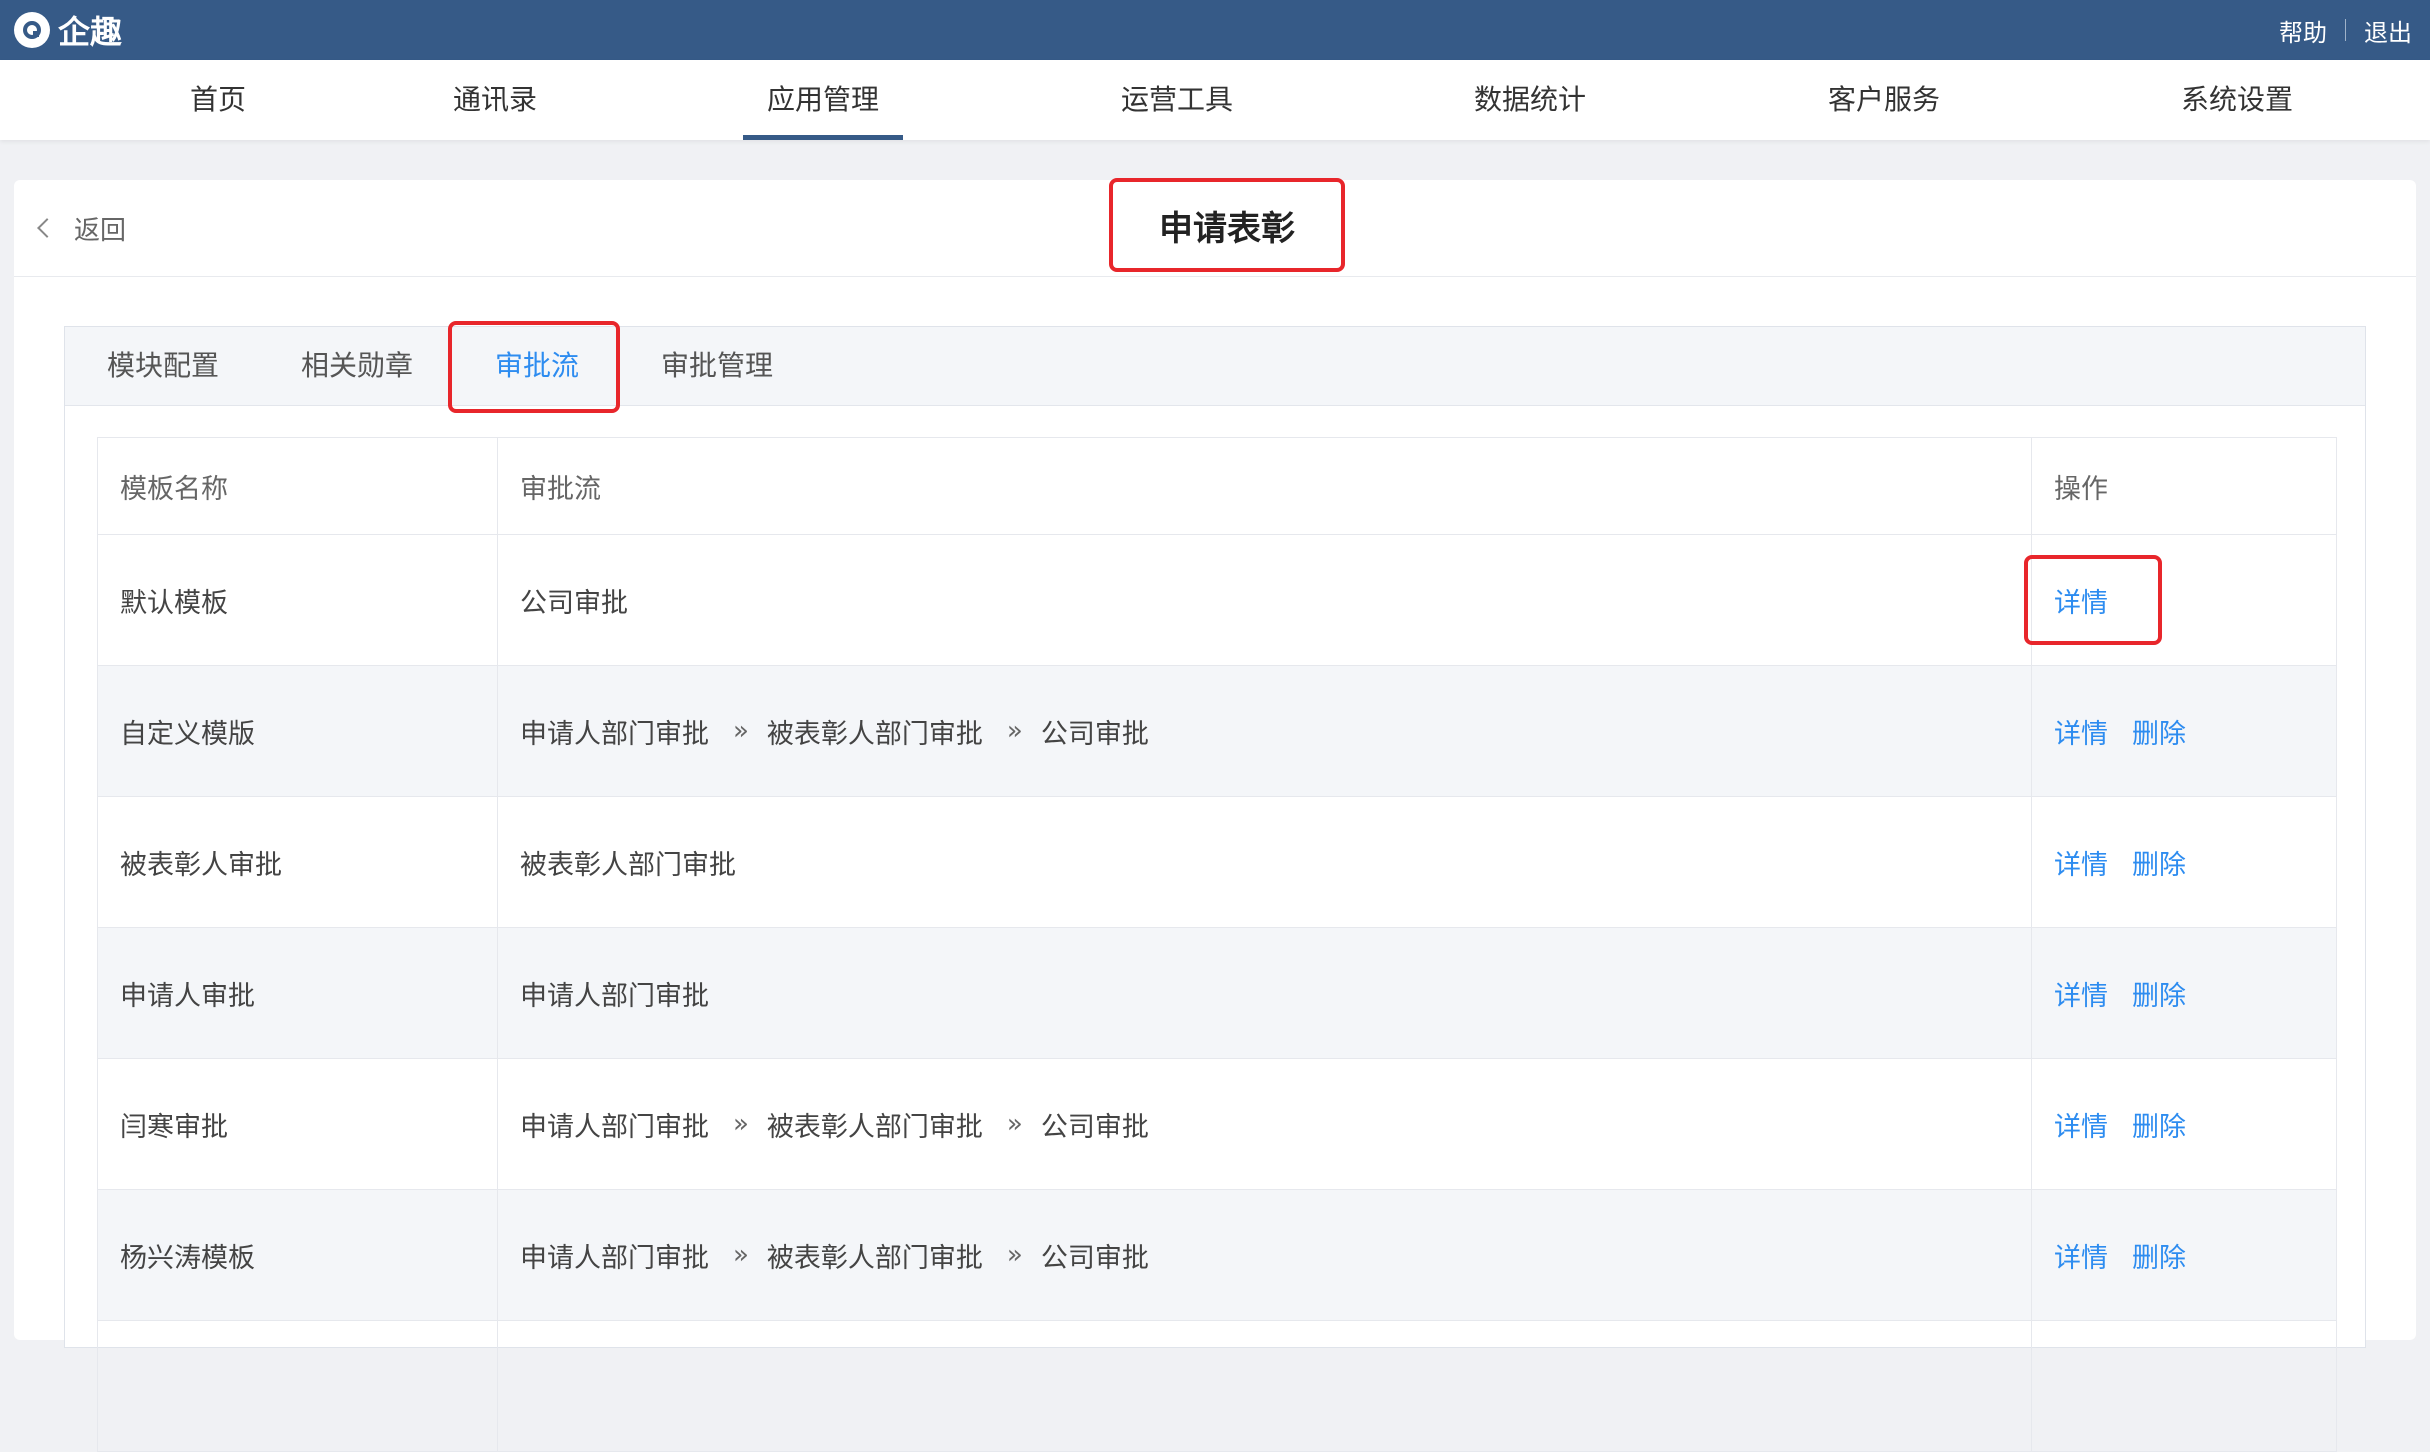 This screenshot has height=1452, width=2430. Describe the element at coordinates (717, 366) in the screenshot. I see `tab-approval-management: 审批管理` at that location.